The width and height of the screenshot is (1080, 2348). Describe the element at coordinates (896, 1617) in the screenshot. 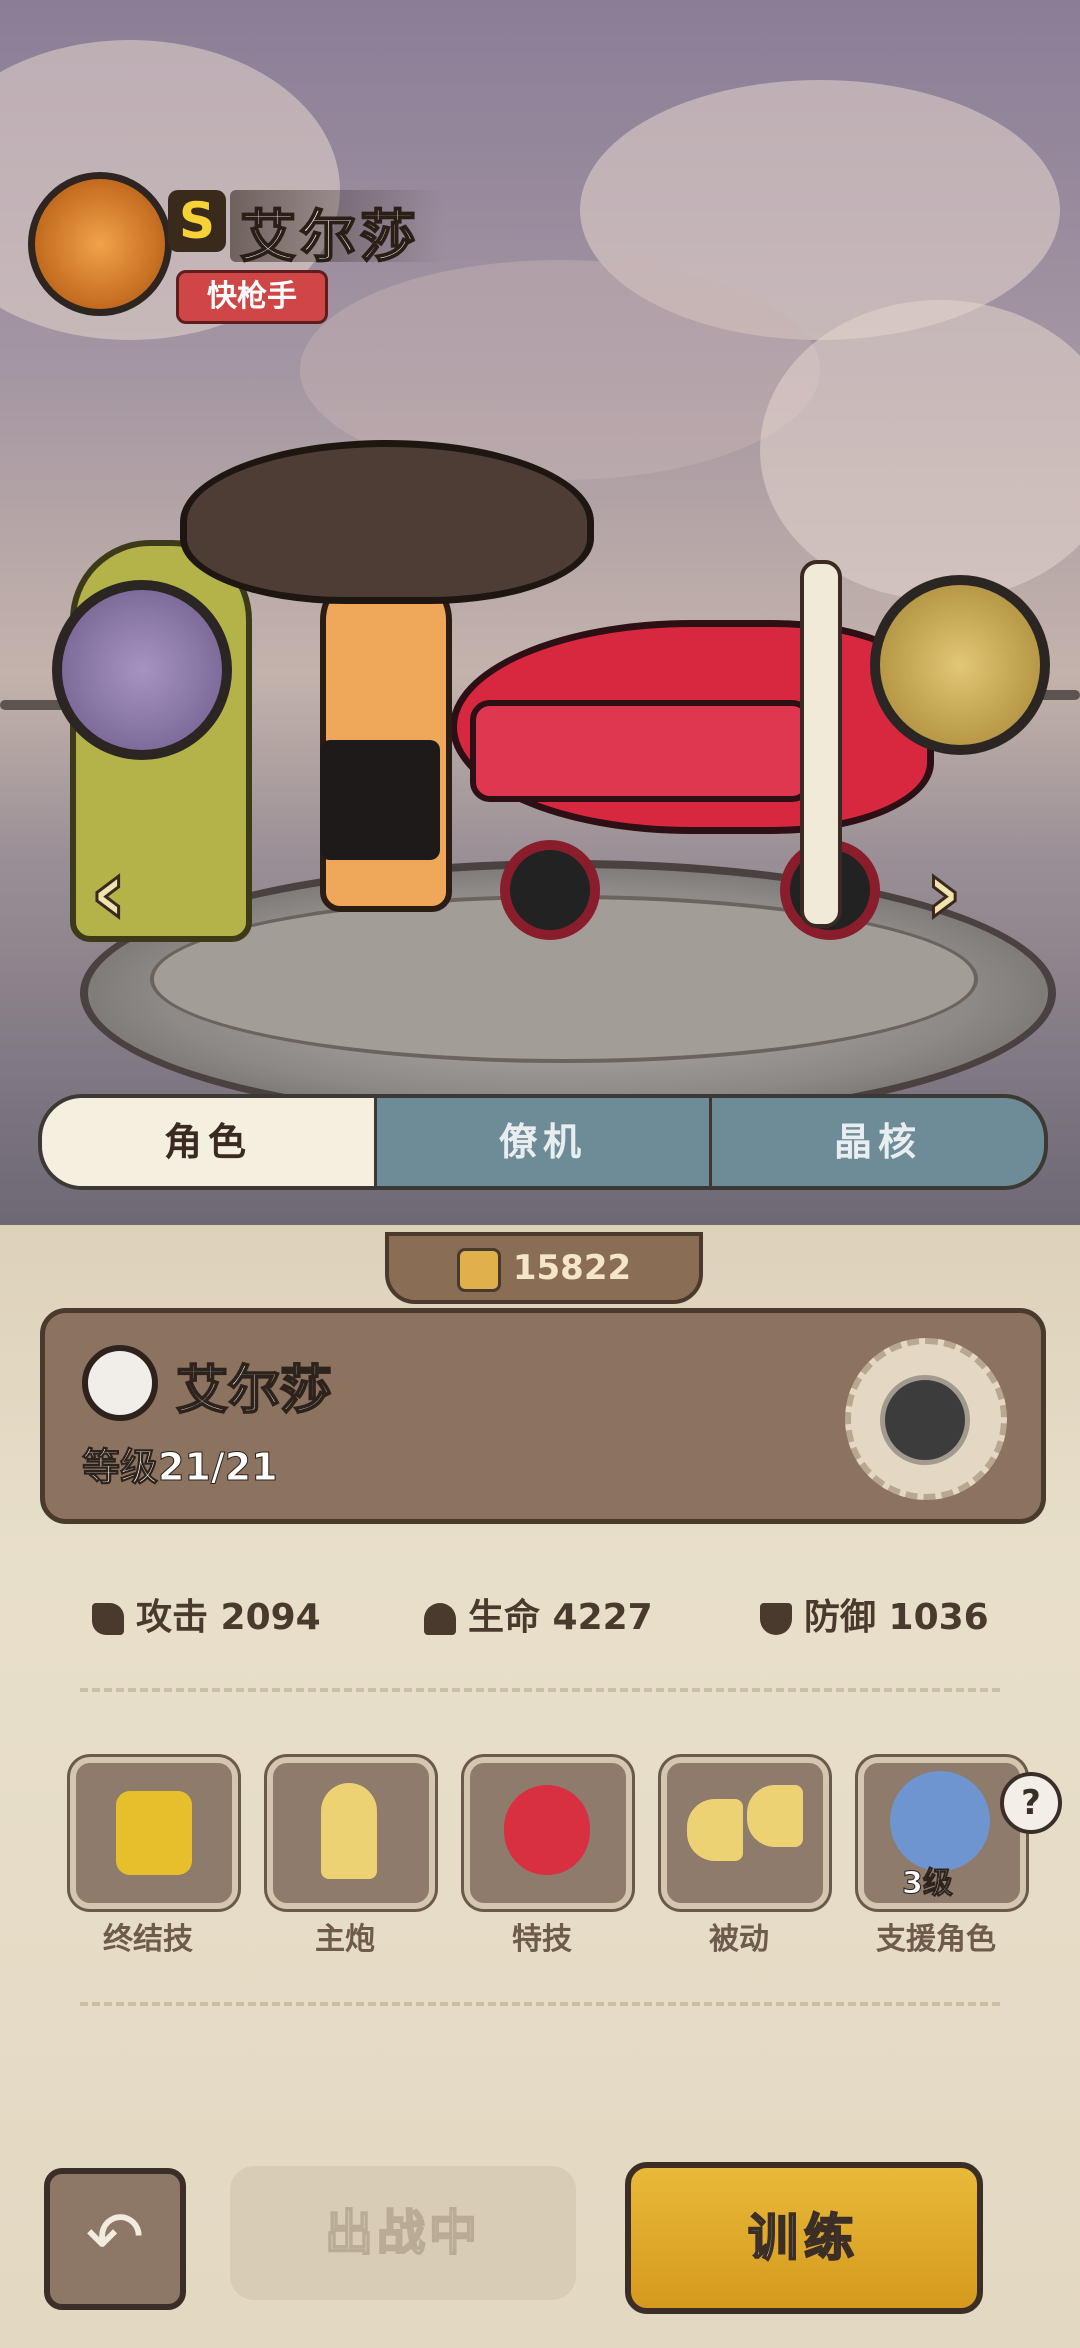

I see `stat-defense-label: 防御 1036` at that location.